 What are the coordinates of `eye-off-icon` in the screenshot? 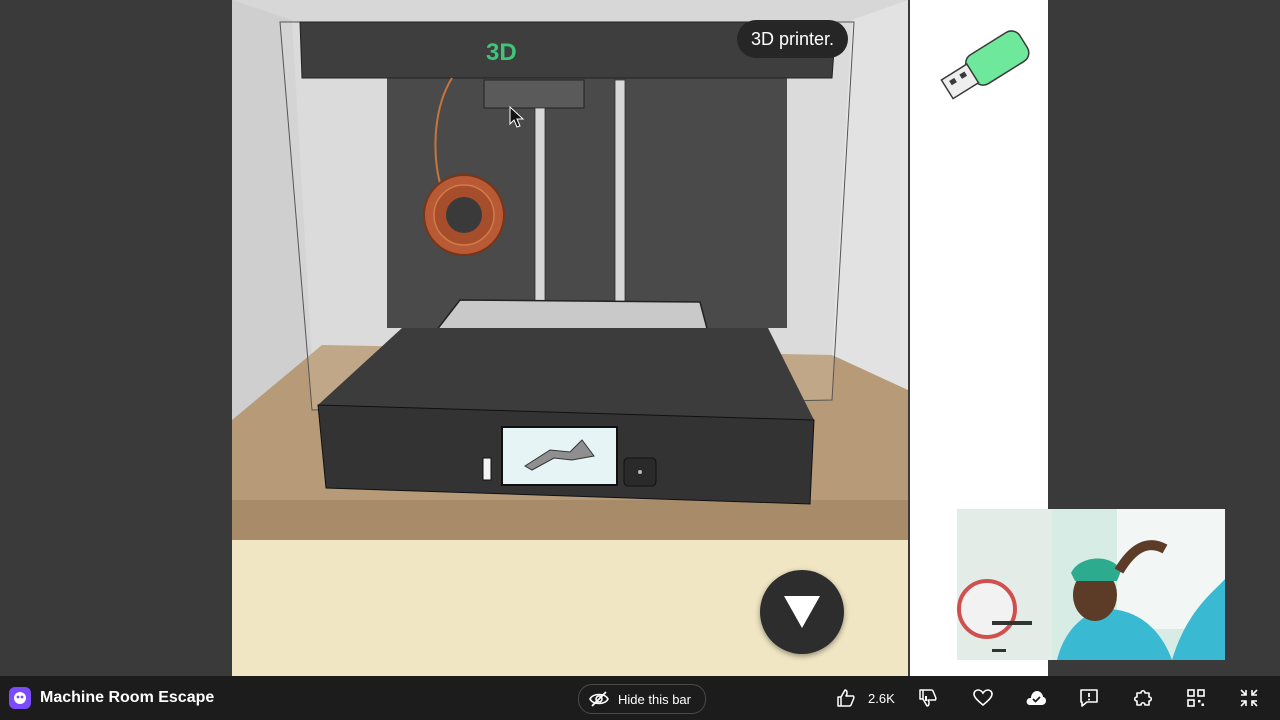 It's located at (599, 699).